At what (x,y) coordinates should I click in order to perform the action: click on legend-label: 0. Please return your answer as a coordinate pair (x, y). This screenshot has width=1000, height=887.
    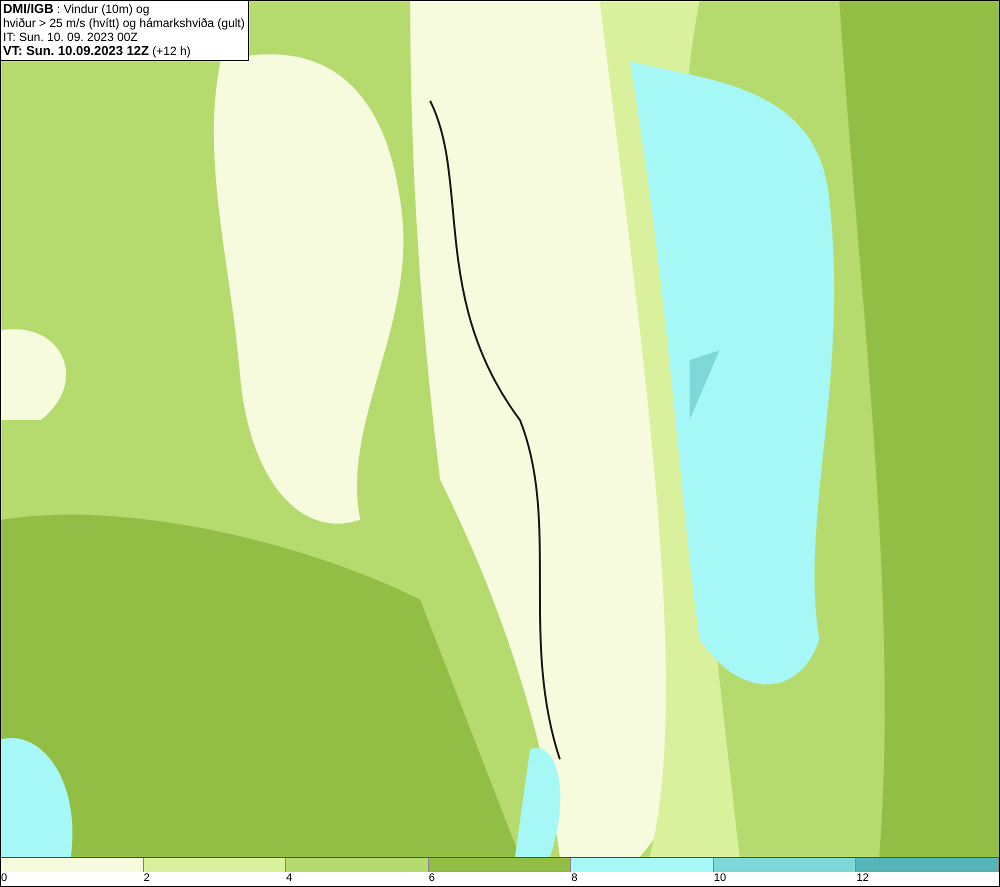
    Looking at the image, I should click on (4, 879).